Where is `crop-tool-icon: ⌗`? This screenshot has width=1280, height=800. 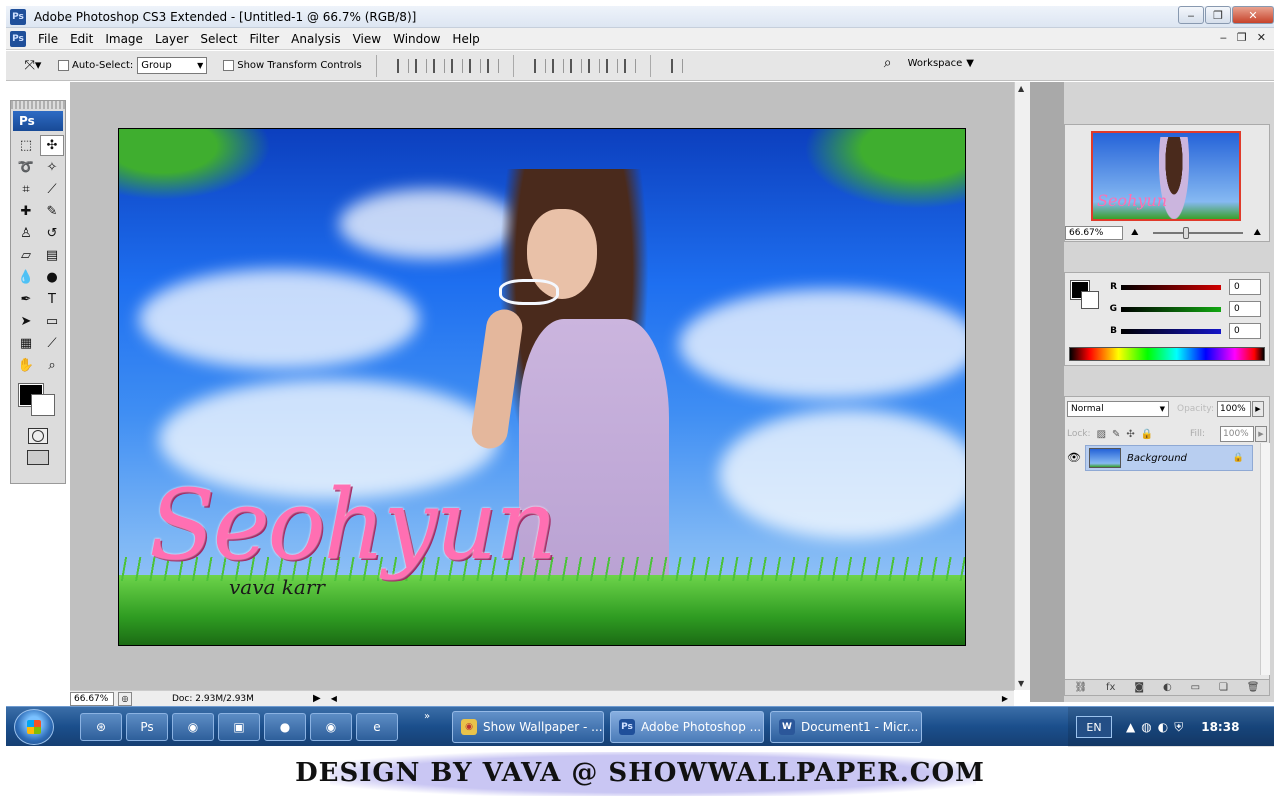
crop-tool-icon: ⌗ is located at coordinates (26, 189).